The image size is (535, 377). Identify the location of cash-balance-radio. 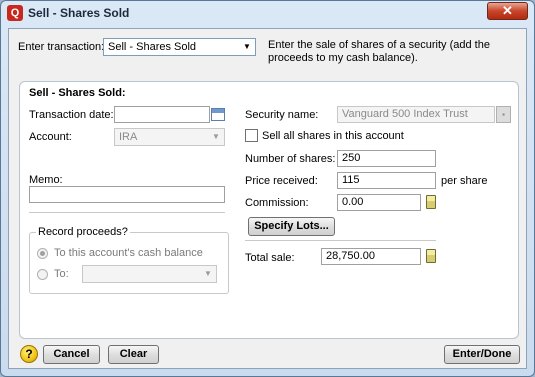
(42, 253).